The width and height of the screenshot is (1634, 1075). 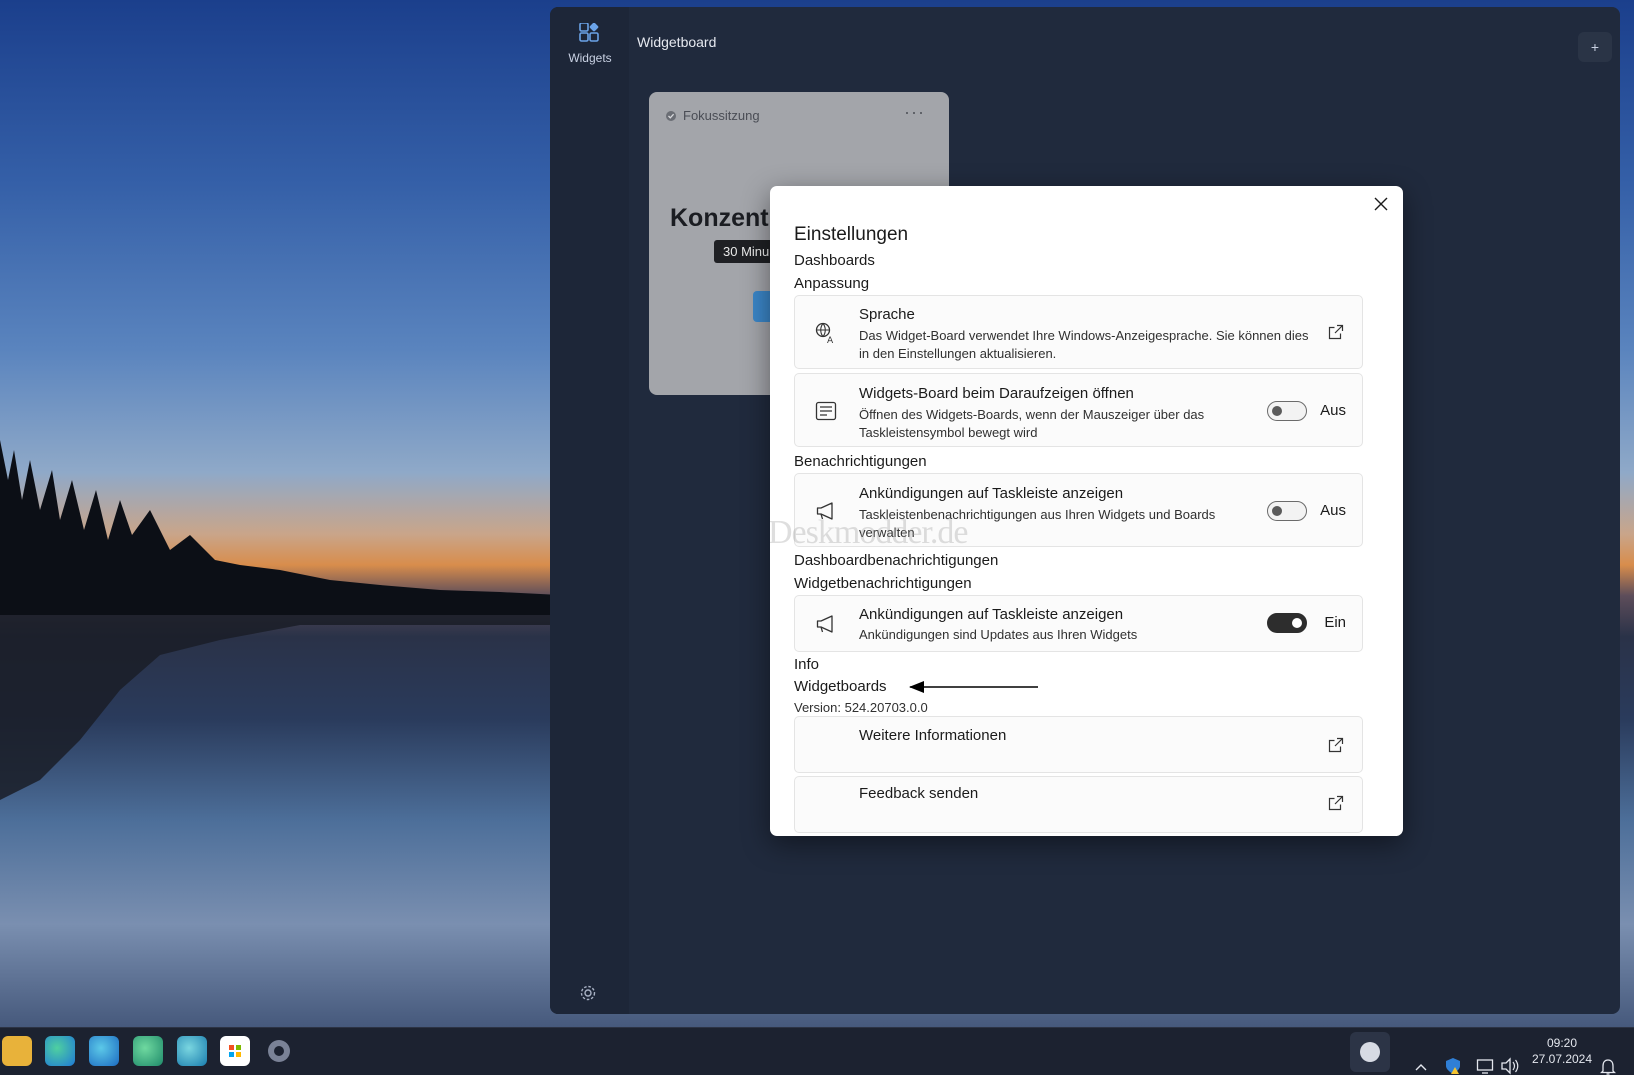 I want to click on board-preview-icon, so click(x=826, y=411).